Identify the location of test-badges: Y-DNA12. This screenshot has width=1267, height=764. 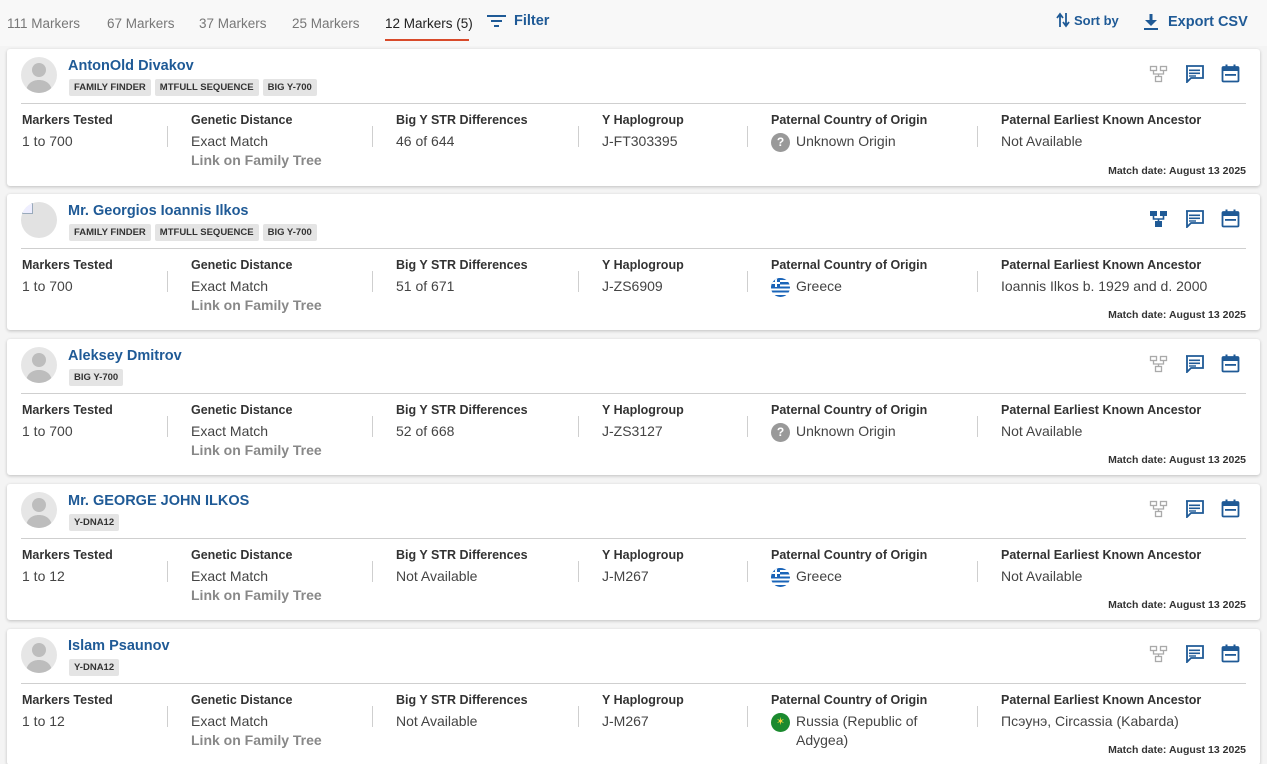
(94, 522).